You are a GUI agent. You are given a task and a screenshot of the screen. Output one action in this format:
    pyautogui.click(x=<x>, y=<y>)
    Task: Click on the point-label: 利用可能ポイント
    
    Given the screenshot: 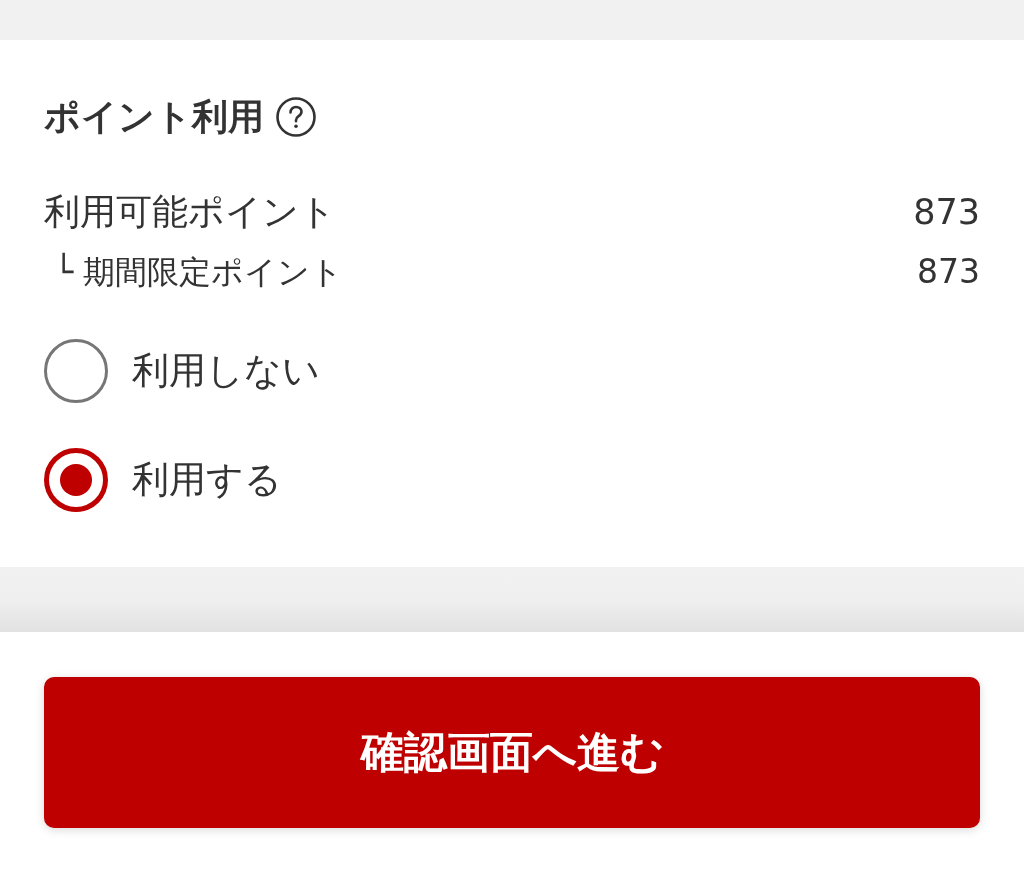 What is the action you would take?
    pyautogui.click(x=190, y=212)
    